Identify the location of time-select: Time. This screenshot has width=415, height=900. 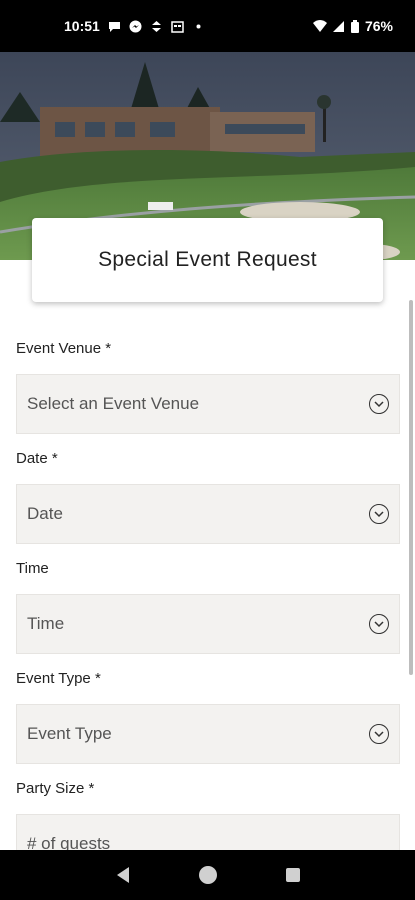
(208, 624).